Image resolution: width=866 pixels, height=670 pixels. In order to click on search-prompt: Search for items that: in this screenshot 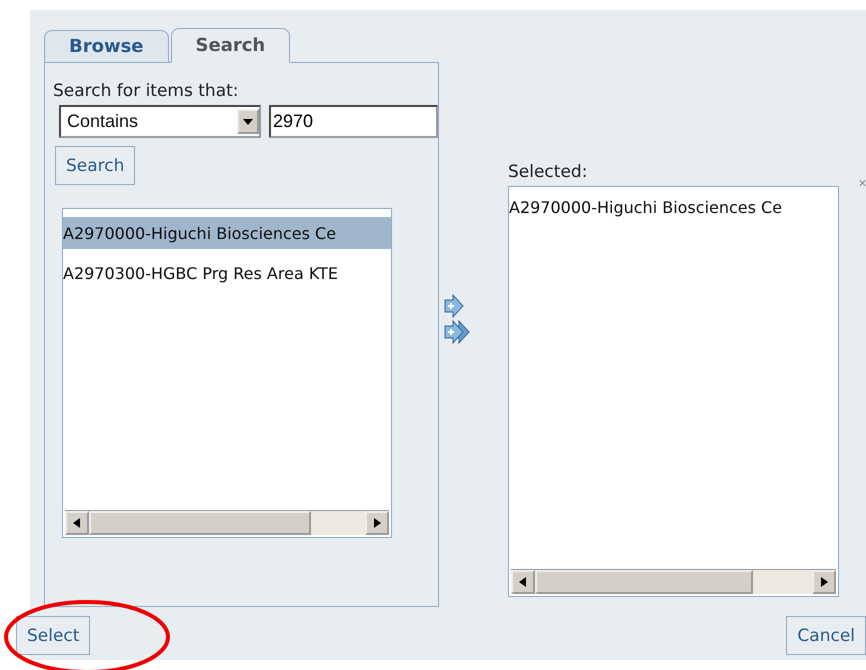, I will do `click(146, 91)`.